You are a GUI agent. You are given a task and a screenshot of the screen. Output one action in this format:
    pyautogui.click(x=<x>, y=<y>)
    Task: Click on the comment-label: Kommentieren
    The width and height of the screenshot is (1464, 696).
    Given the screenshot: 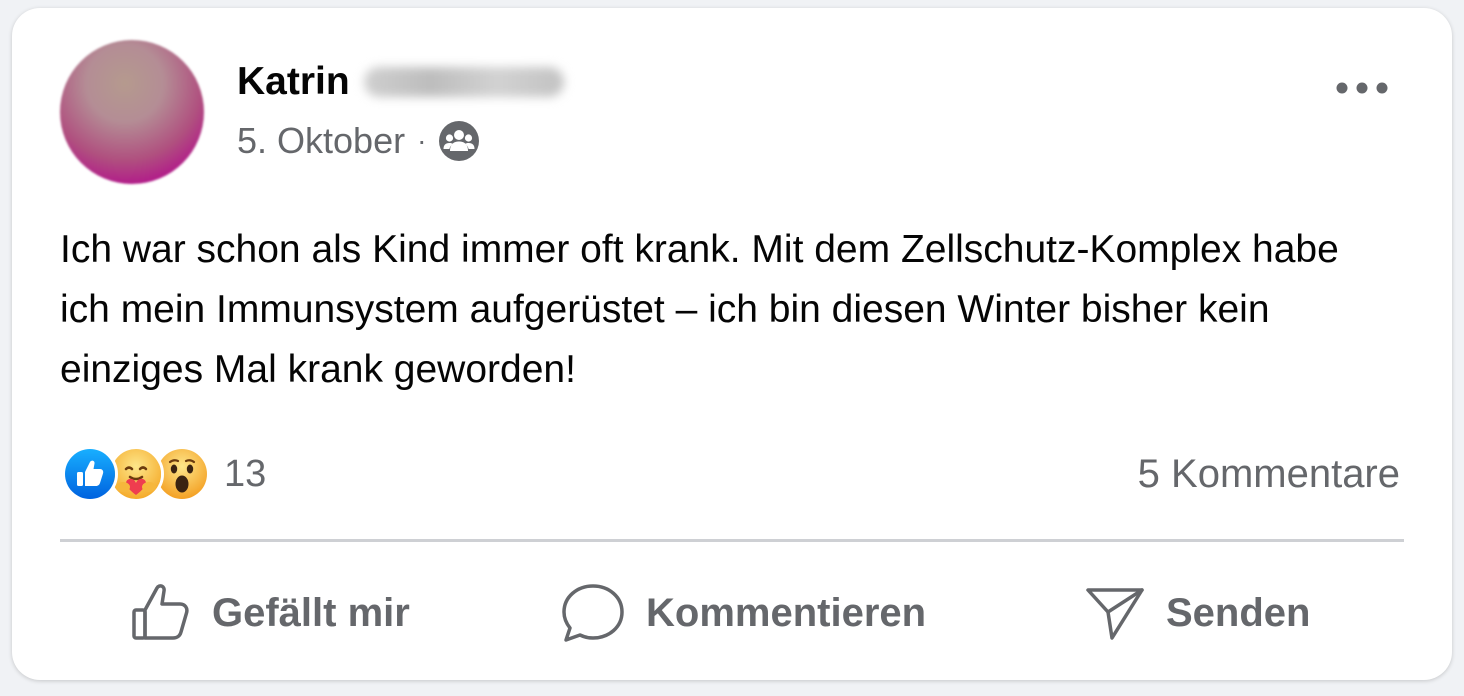 What is the action you would take?
    pyautogui.click(x=786, y=612)
    